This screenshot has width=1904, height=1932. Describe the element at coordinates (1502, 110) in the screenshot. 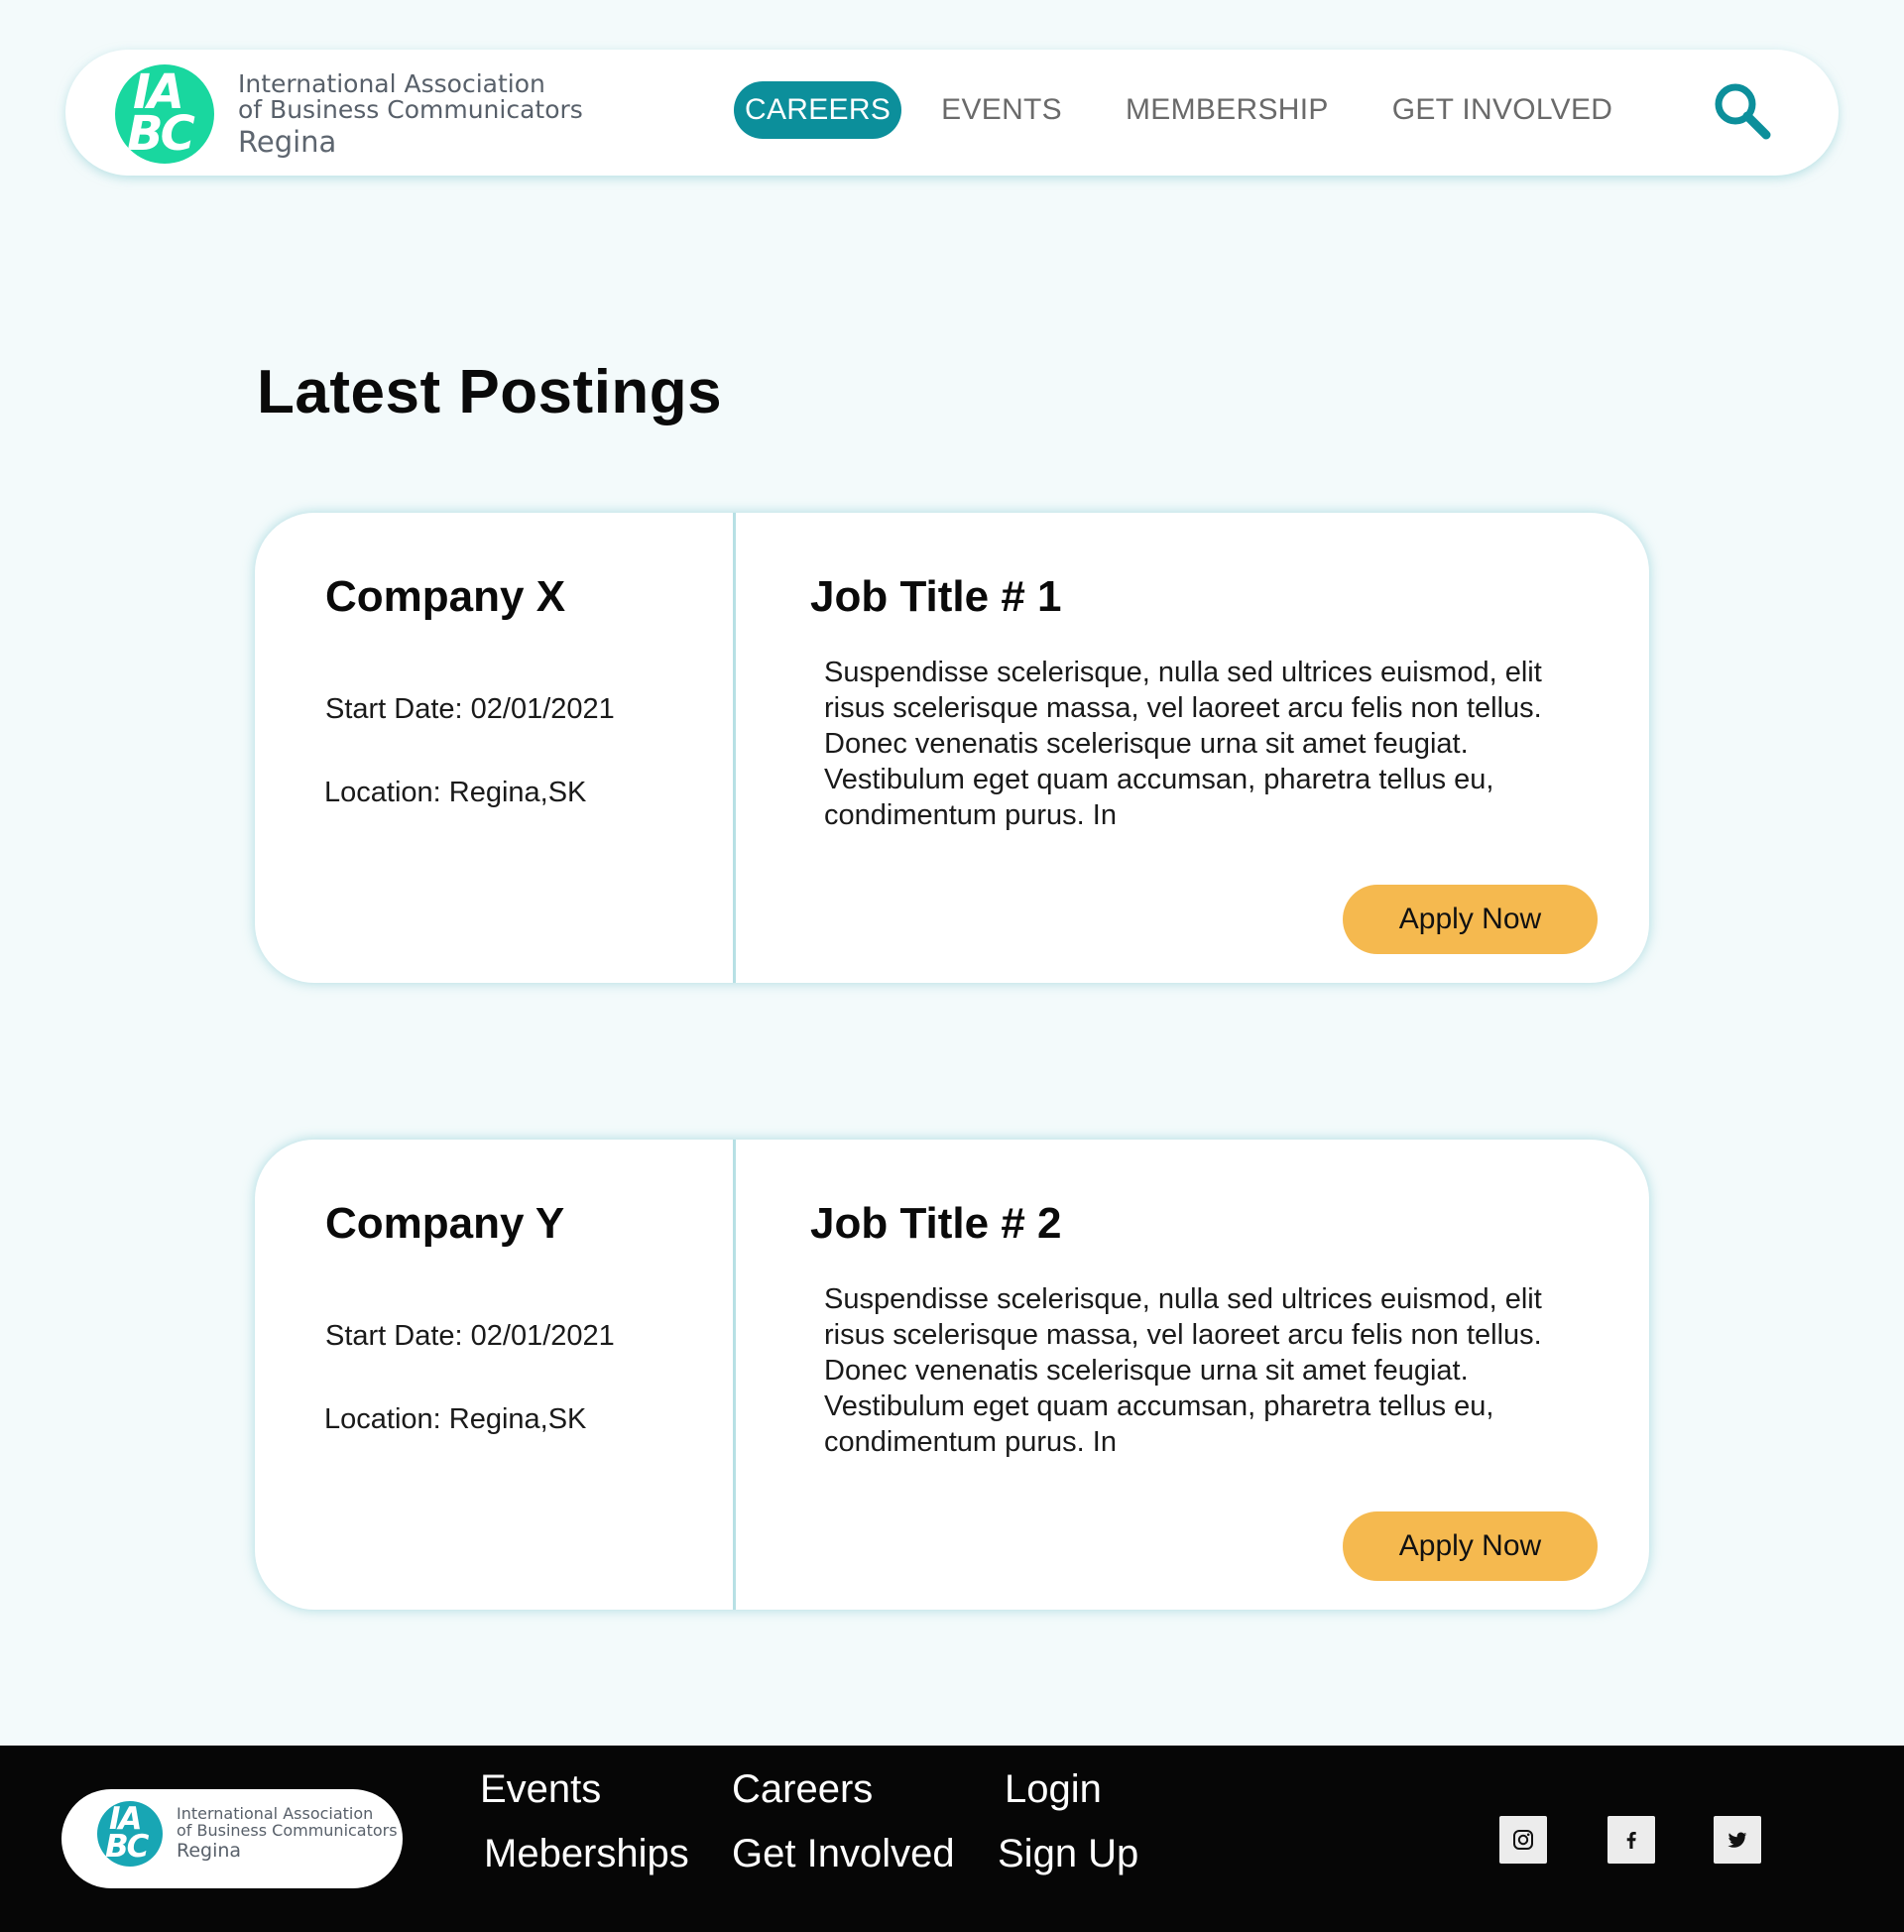

I see `nav-item-get-involved: GET INVOLVED` at that location.